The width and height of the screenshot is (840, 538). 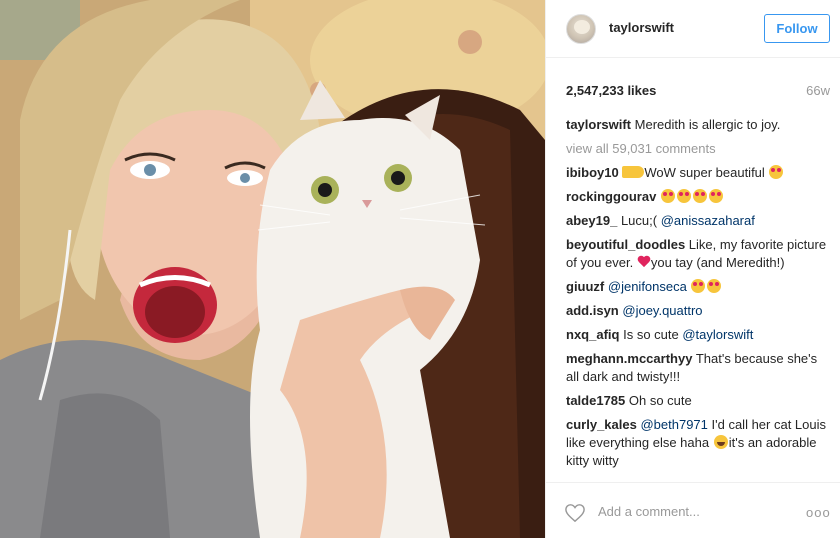 I want to click on comment-username: rockinggourav, so click(x=611, y=196).